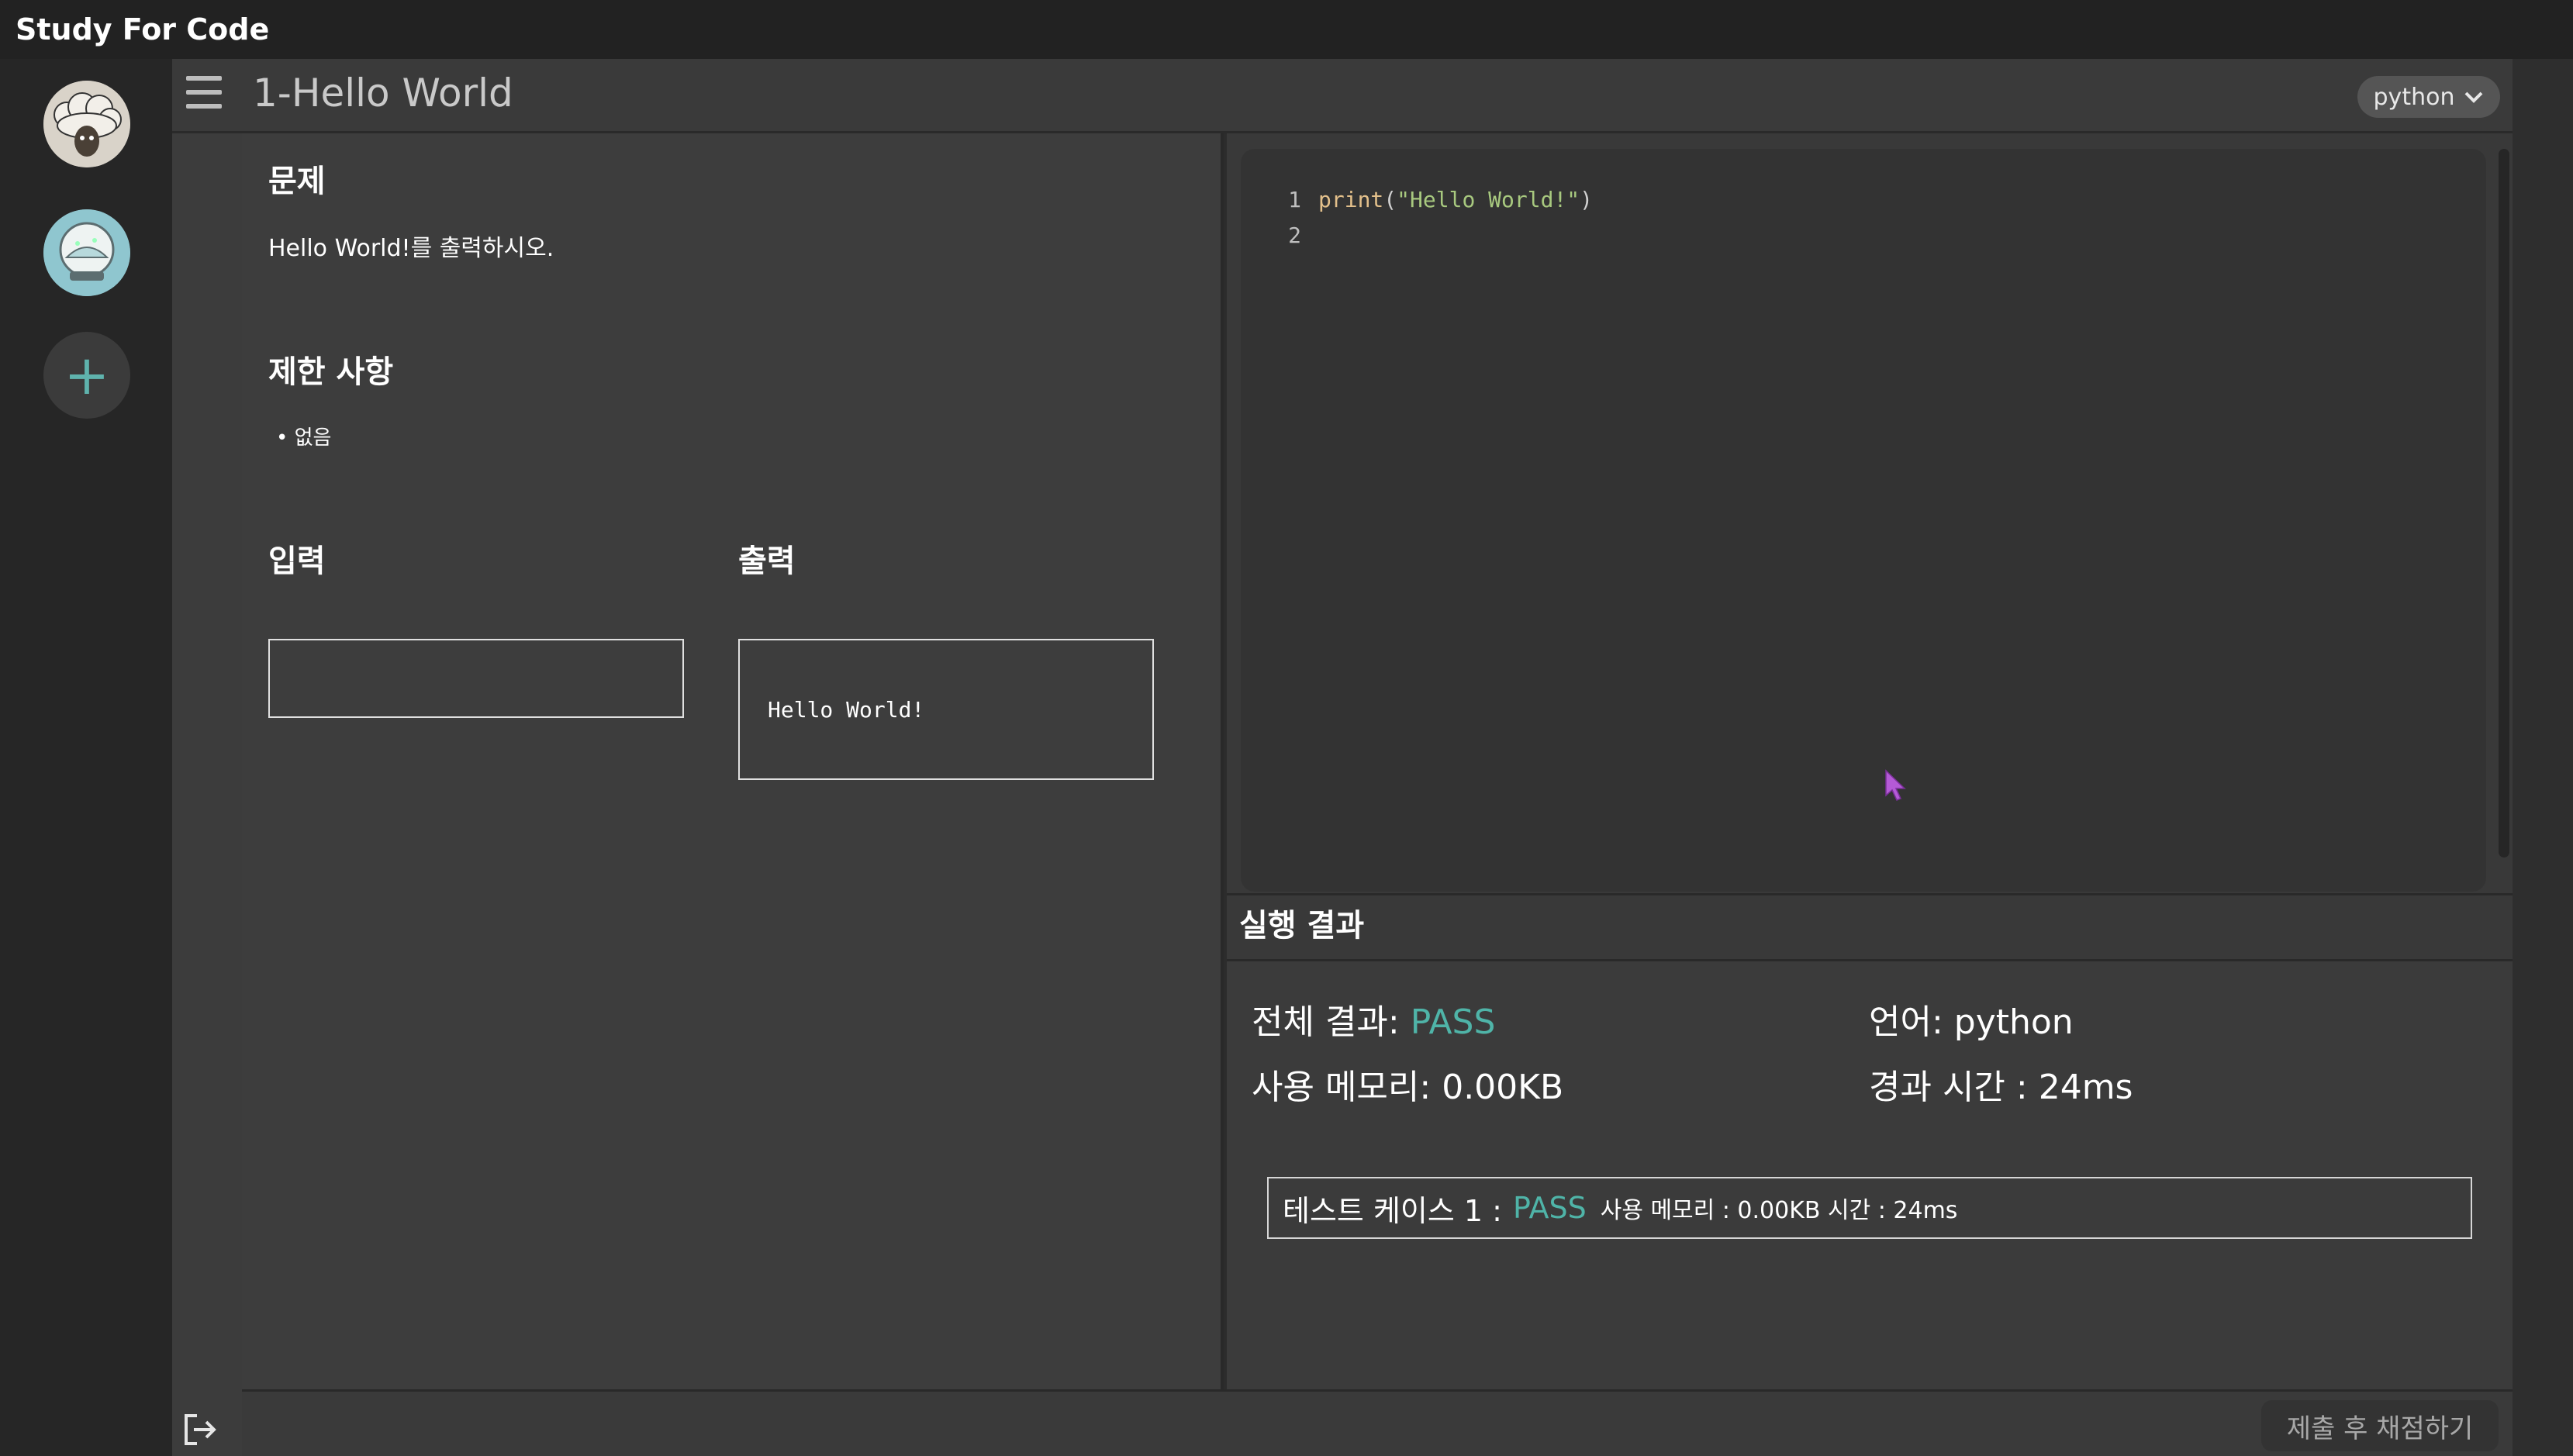  What do you see at coordinates (1587, 200) in the screenshot?
I see `code-token-paren-close: )` at bounding box center [1587, 200].